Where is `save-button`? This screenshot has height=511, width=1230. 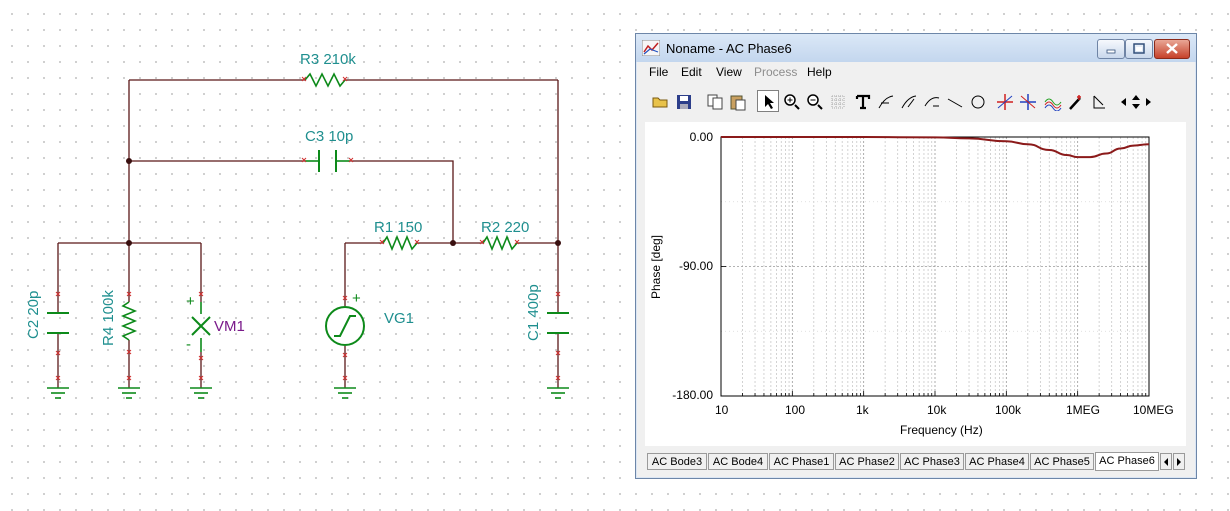
save-button is located at coordinates (683, 101).